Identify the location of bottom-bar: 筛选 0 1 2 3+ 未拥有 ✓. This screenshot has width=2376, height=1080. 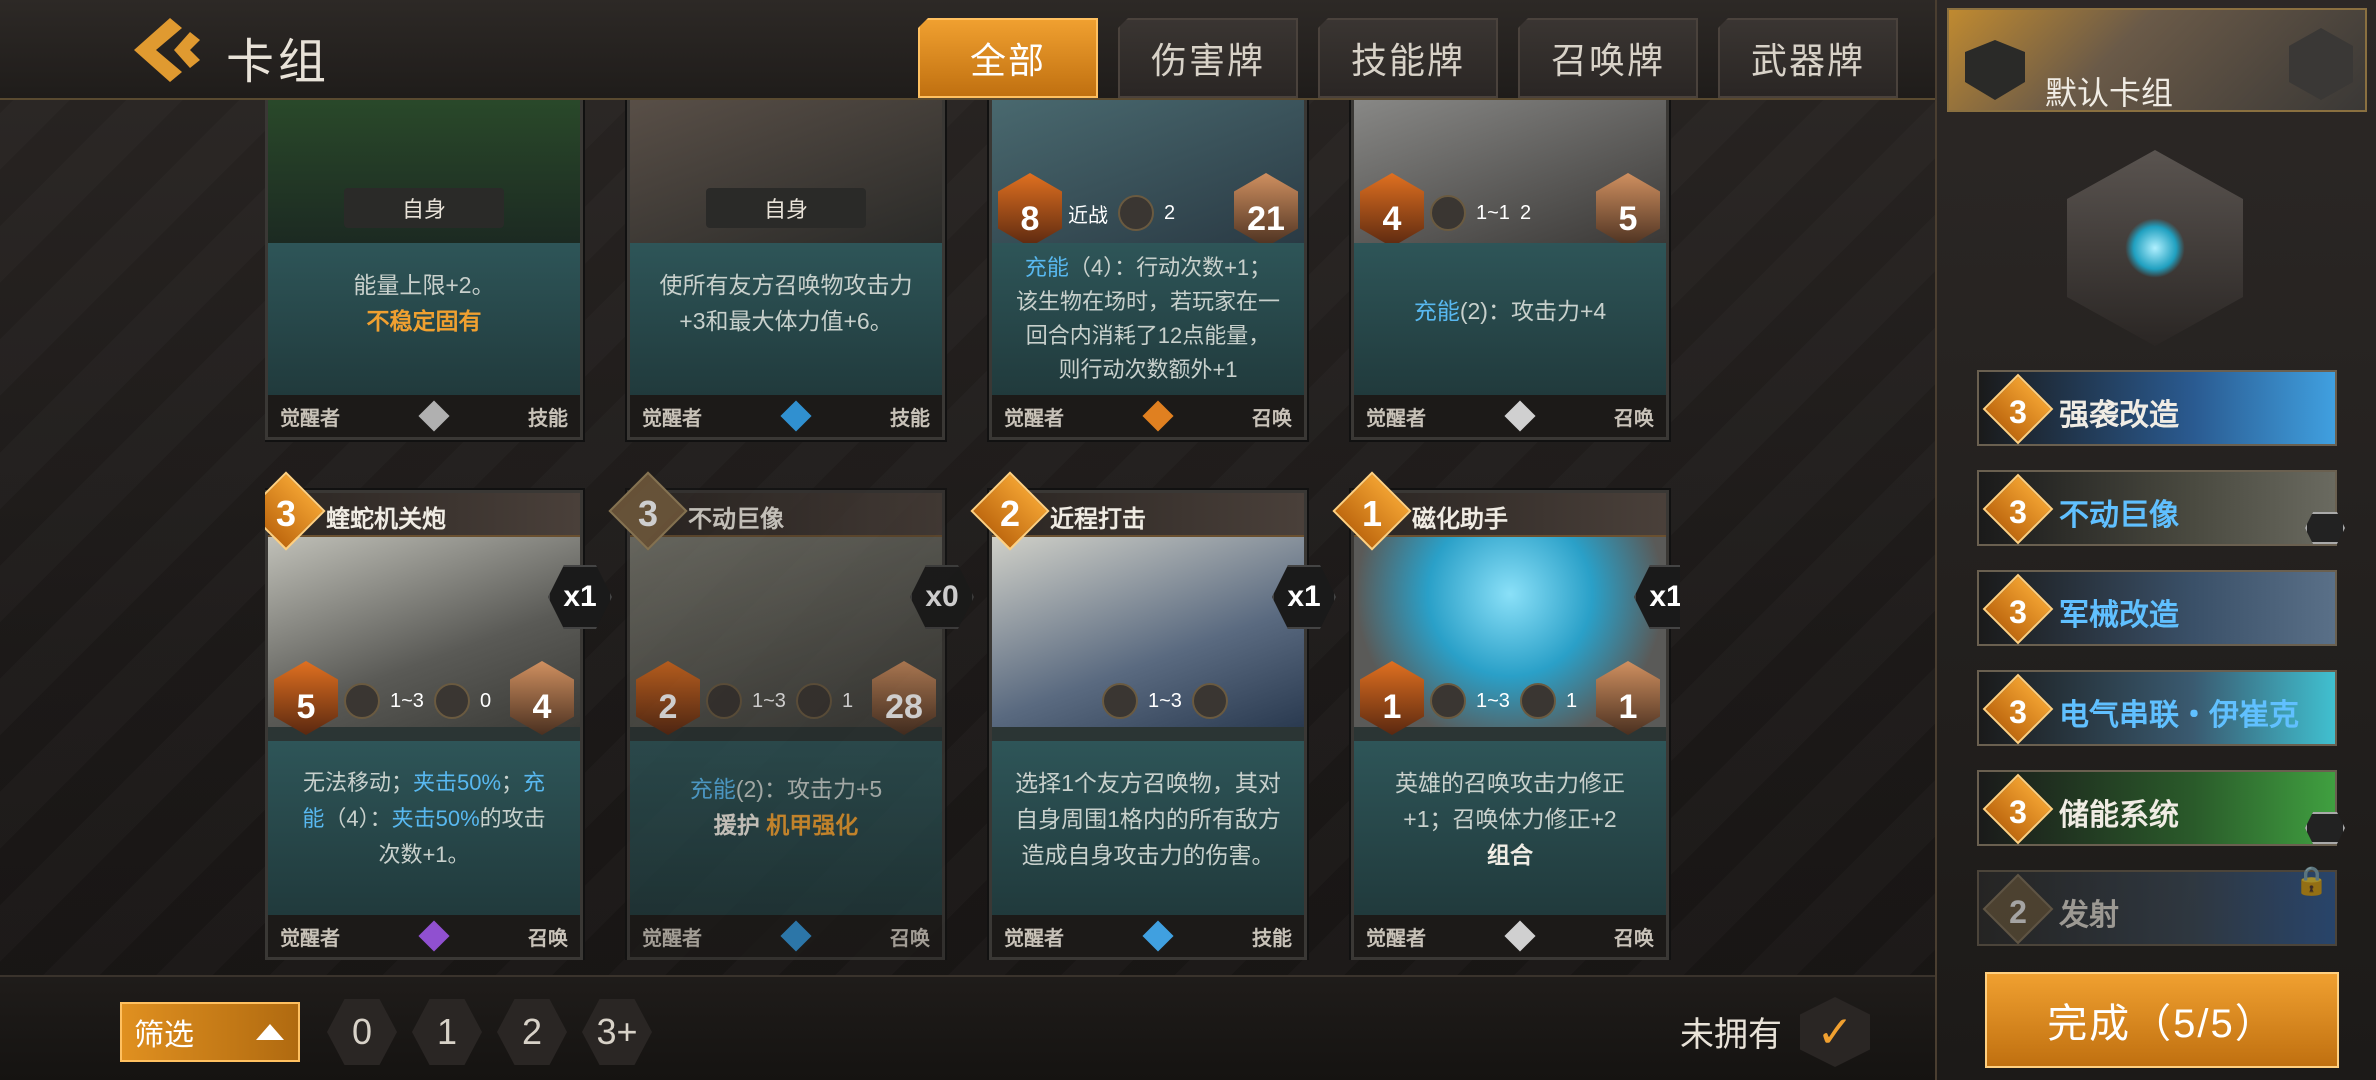
(967, 1027).